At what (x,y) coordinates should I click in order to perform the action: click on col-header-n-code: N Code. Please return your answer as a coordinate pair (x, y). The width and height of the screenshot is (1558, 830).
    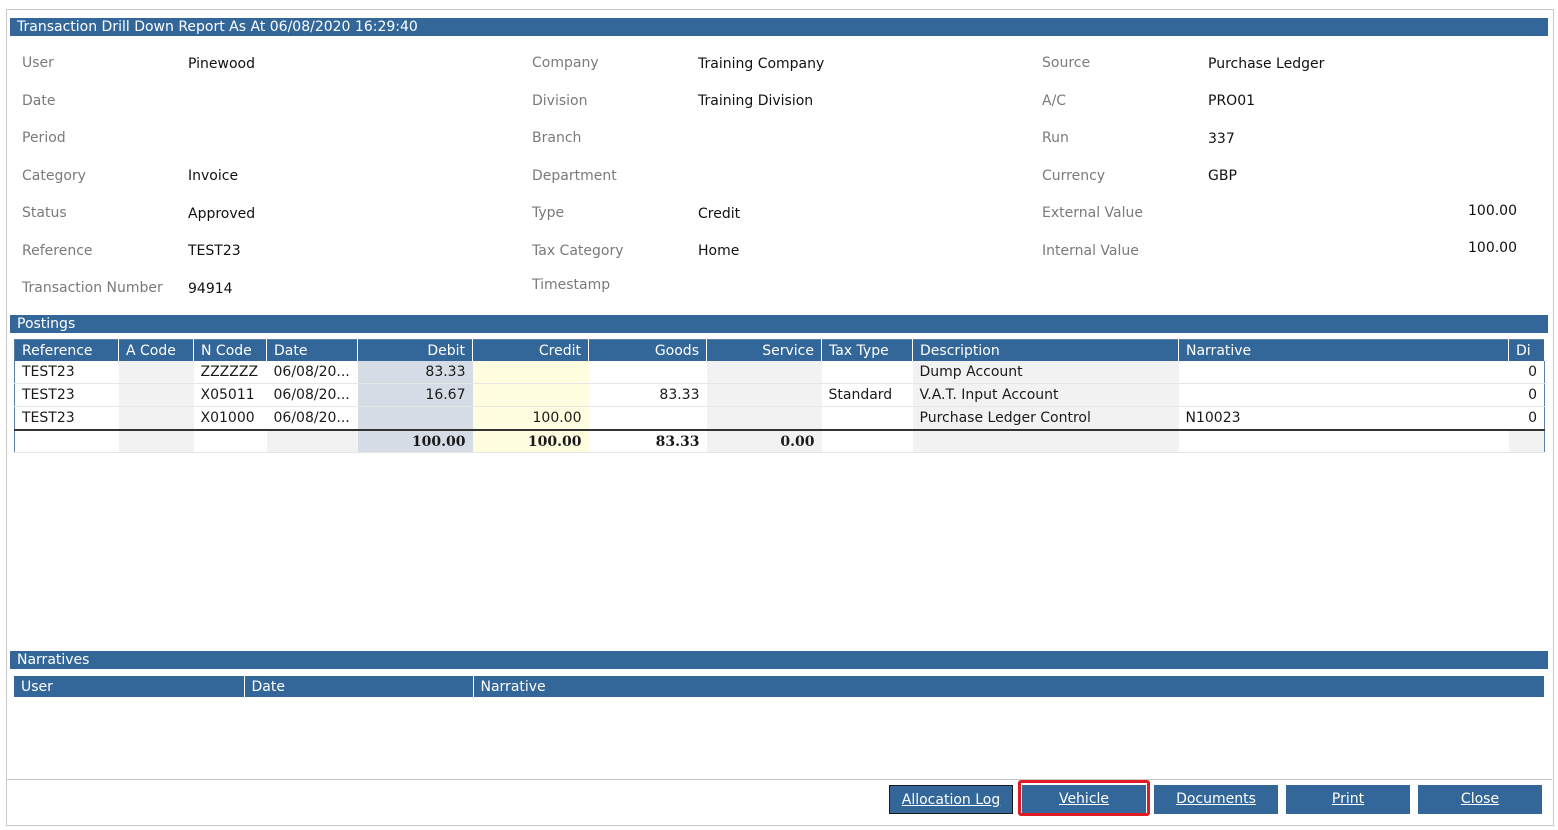
    Looking at the image, I should click on (230, 350).